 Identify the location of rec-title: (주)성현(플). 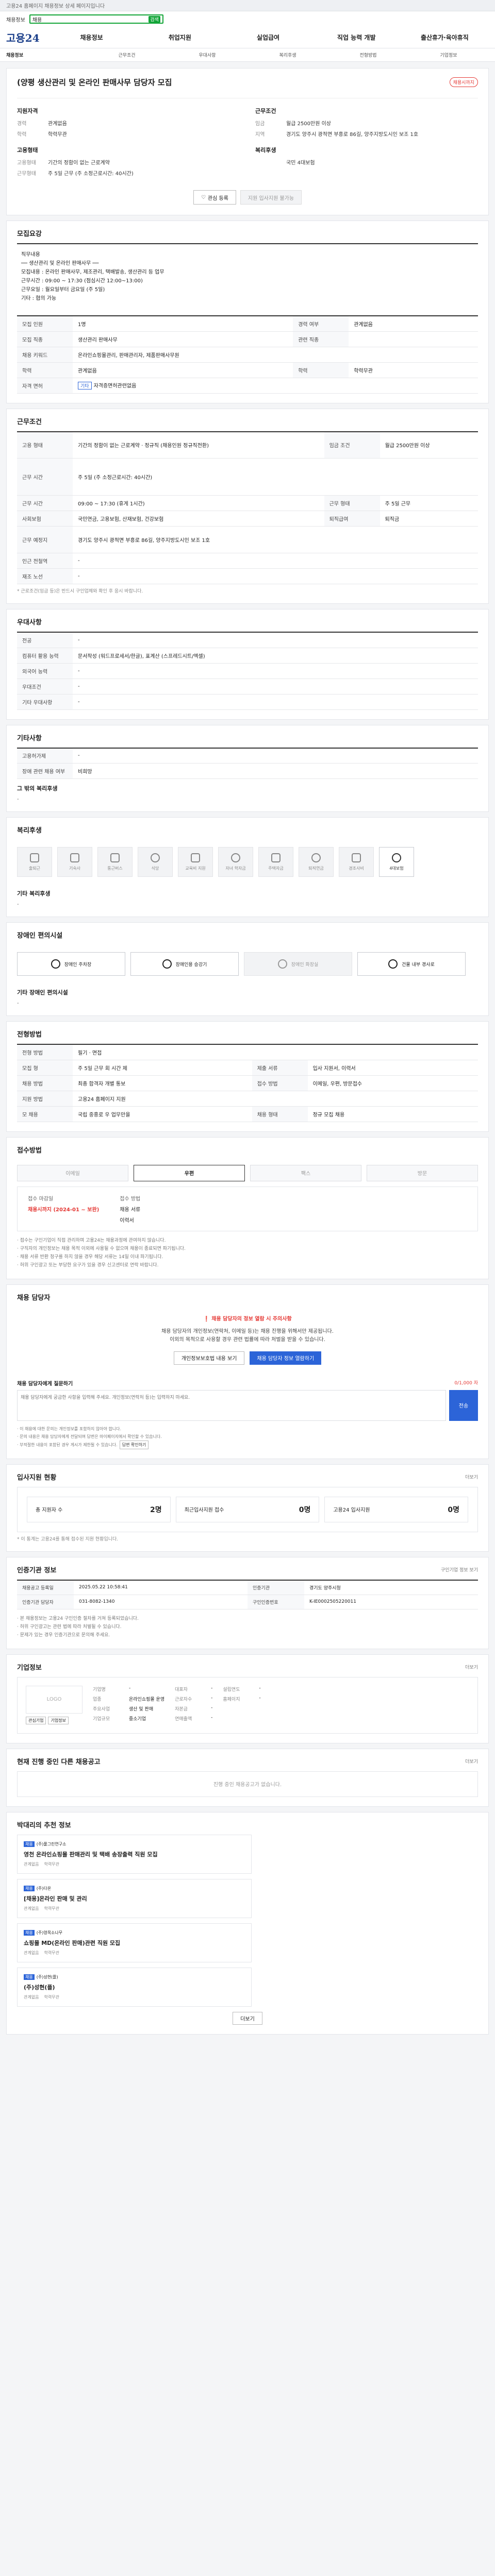
(39, 1987).